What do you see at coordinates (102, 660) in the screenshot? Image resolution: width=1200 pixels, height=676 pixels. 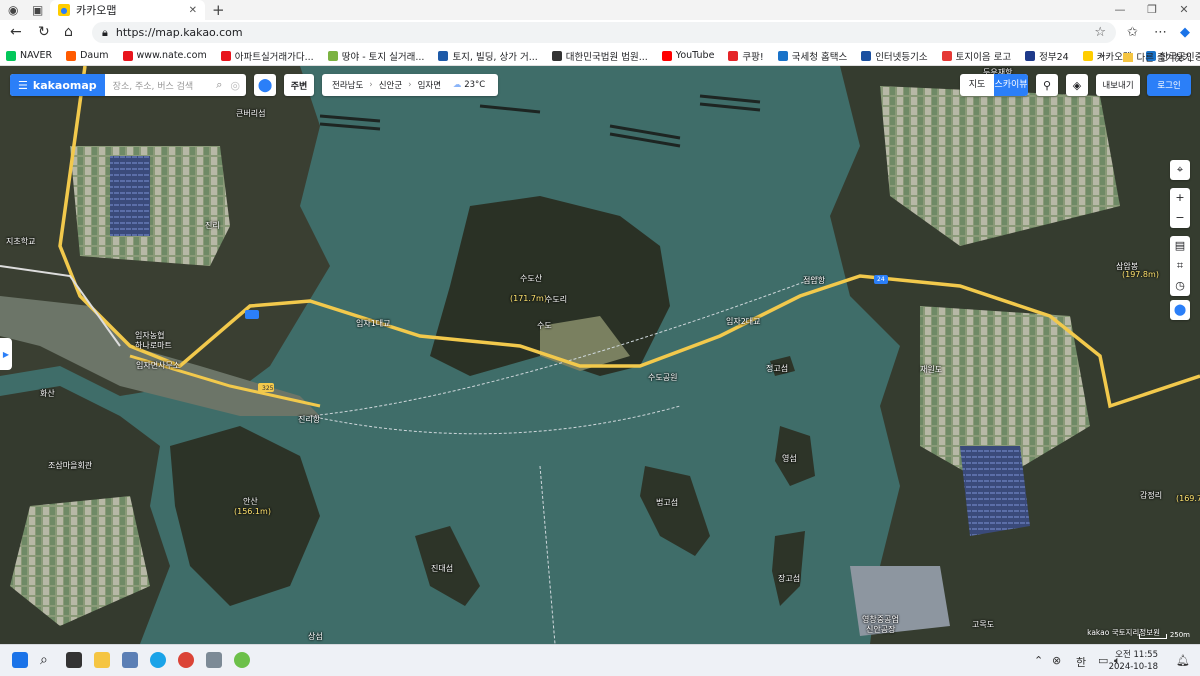 I see `file-explorer-icon` at bounding box center [102, 660].